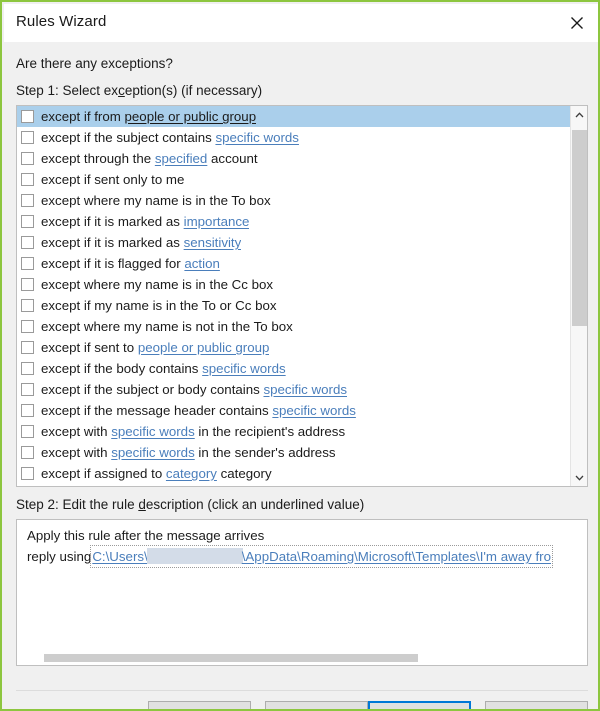 The height and width of the screenshot is (711, 600). What do you see at coordinates (213, 242) in the screenshot?
I see `exception-value-link: sensitivity` at bounding box center [213, 242].